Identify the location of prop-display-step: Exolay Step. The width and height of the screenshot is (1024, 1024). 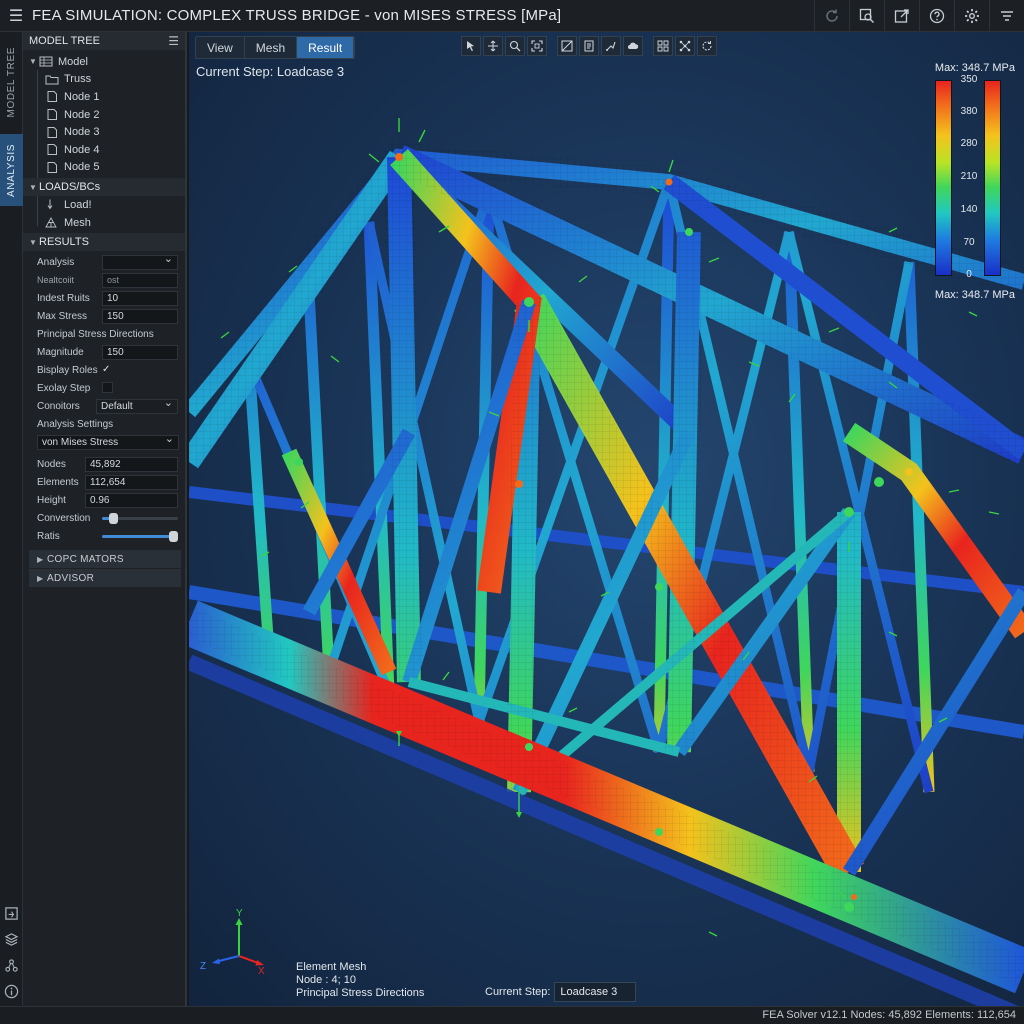
(104, 388).